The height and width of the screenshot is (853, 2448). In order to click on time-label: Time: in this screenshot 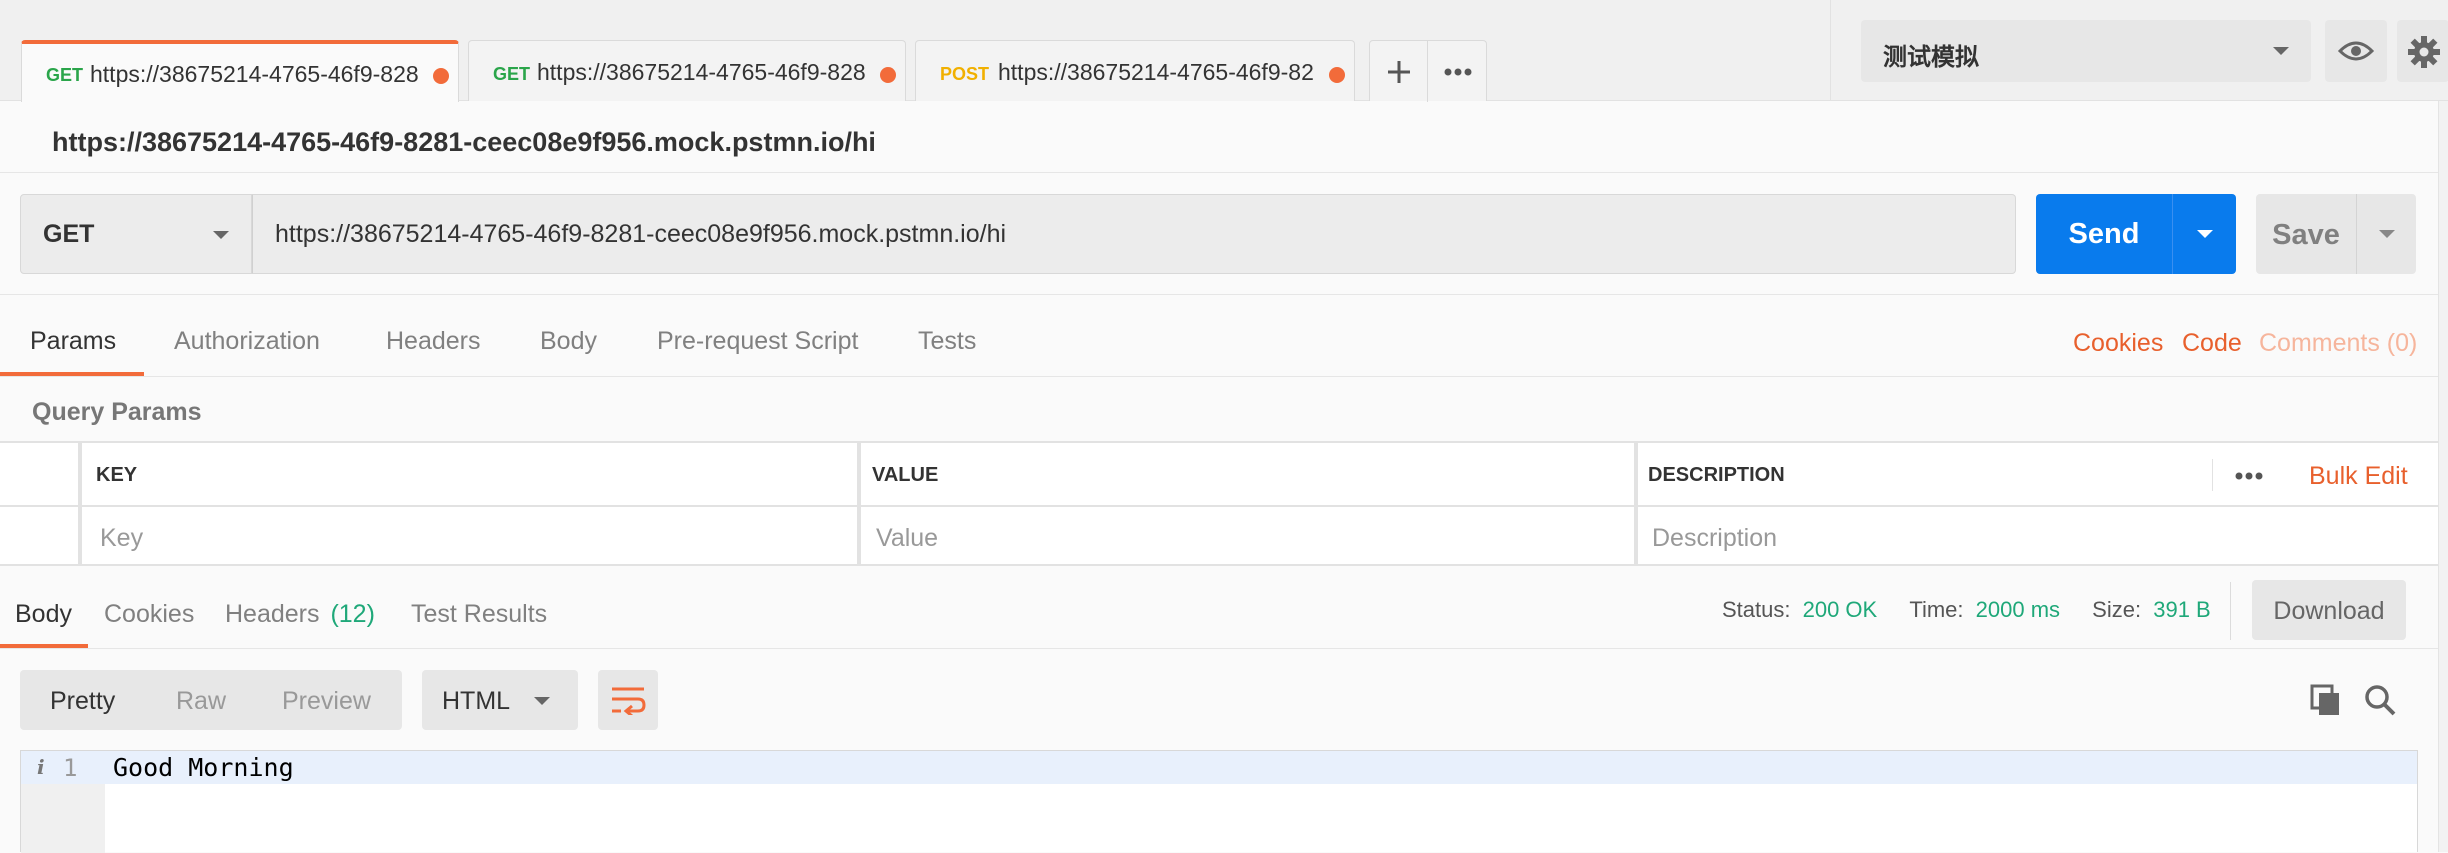, I will do `click(1936, 609)`.